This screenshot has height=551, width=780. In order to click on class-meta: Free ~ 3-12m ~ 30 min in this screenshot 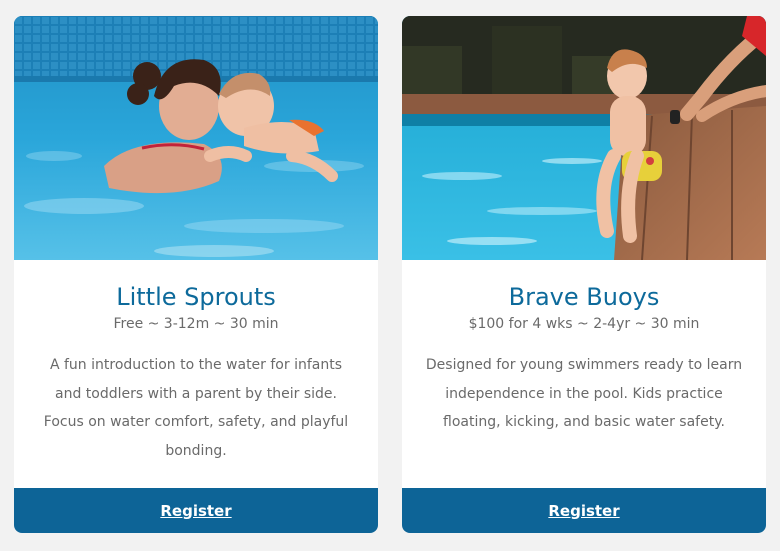, I will do `click(196, 324)`.